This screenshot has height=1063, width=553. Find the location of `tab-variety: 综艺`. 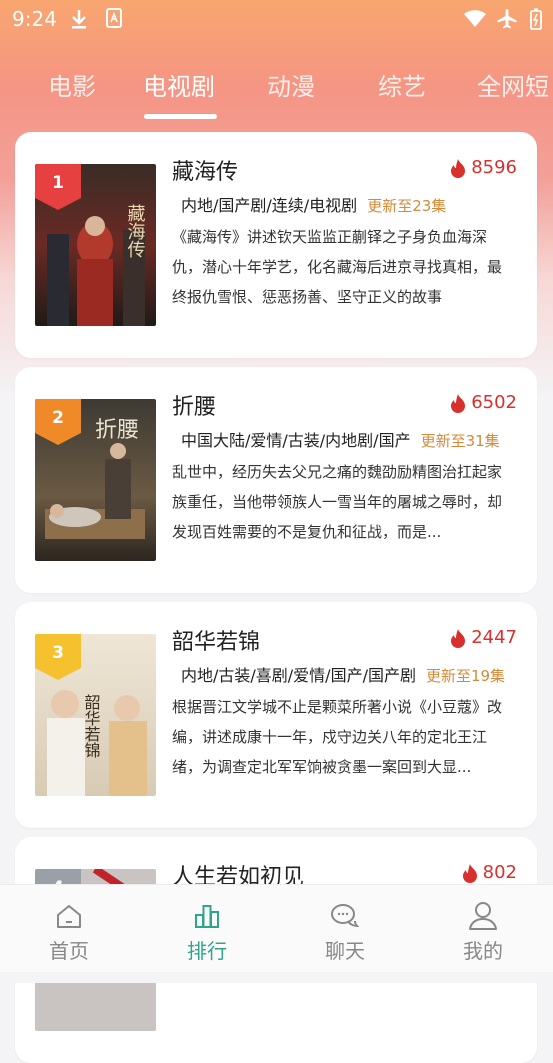

tab-variety: 综艺 is located at coordinates (402, 84).